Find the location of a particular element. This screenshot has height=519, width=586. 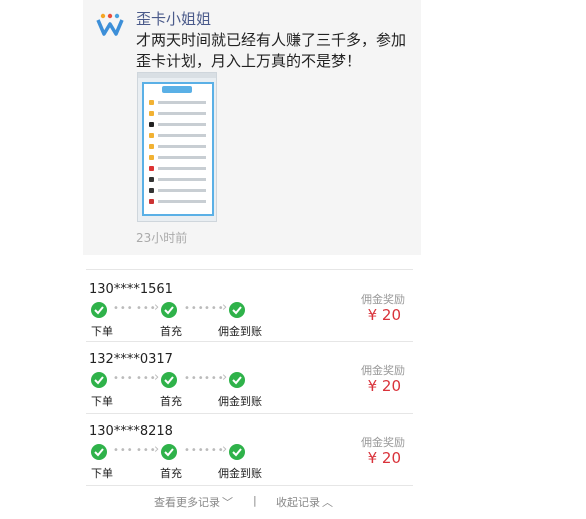

view-more-link: 查看更多记录 ﹀ is located at coordinates (193, 502).